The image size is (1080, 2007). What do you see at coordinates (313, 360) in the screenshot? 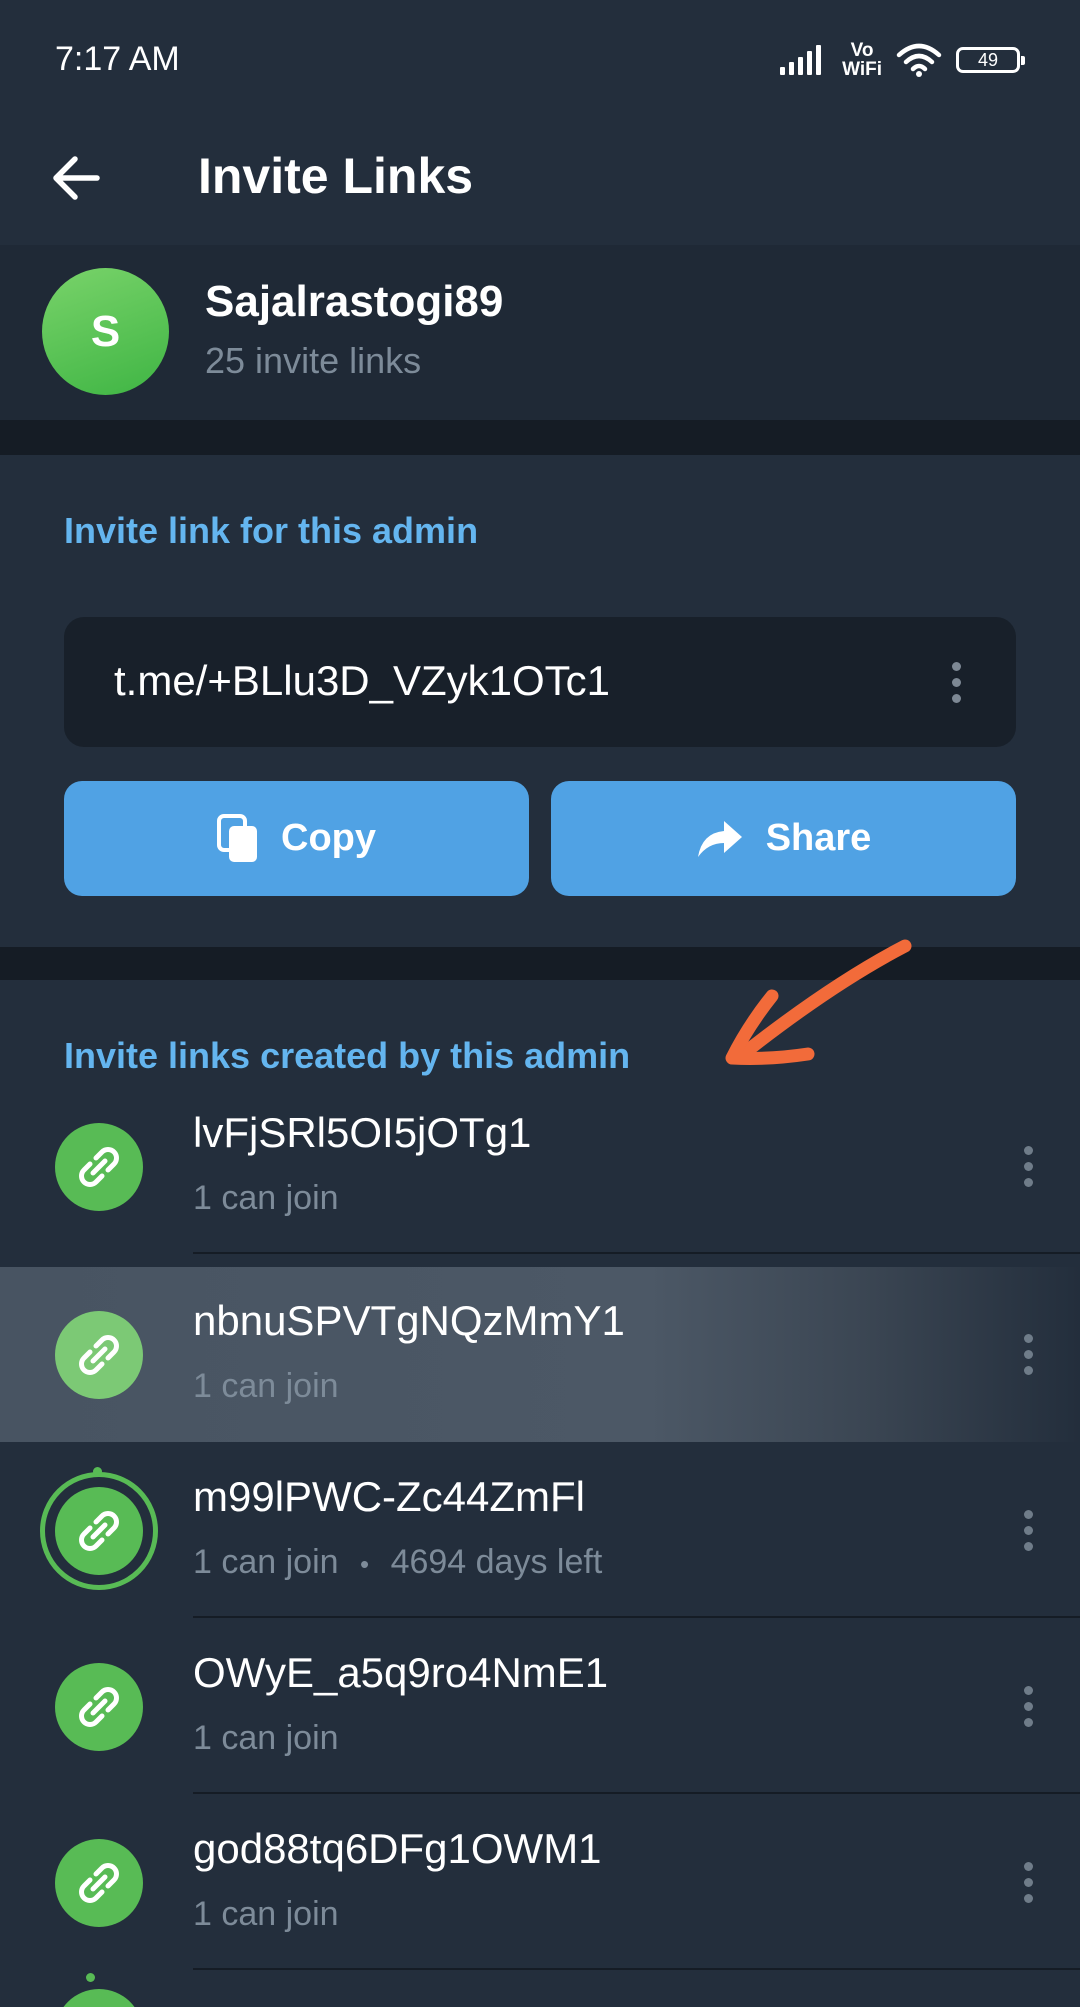
I see `invite-links-count: 25 invite links` at bounding box center [313, 360].